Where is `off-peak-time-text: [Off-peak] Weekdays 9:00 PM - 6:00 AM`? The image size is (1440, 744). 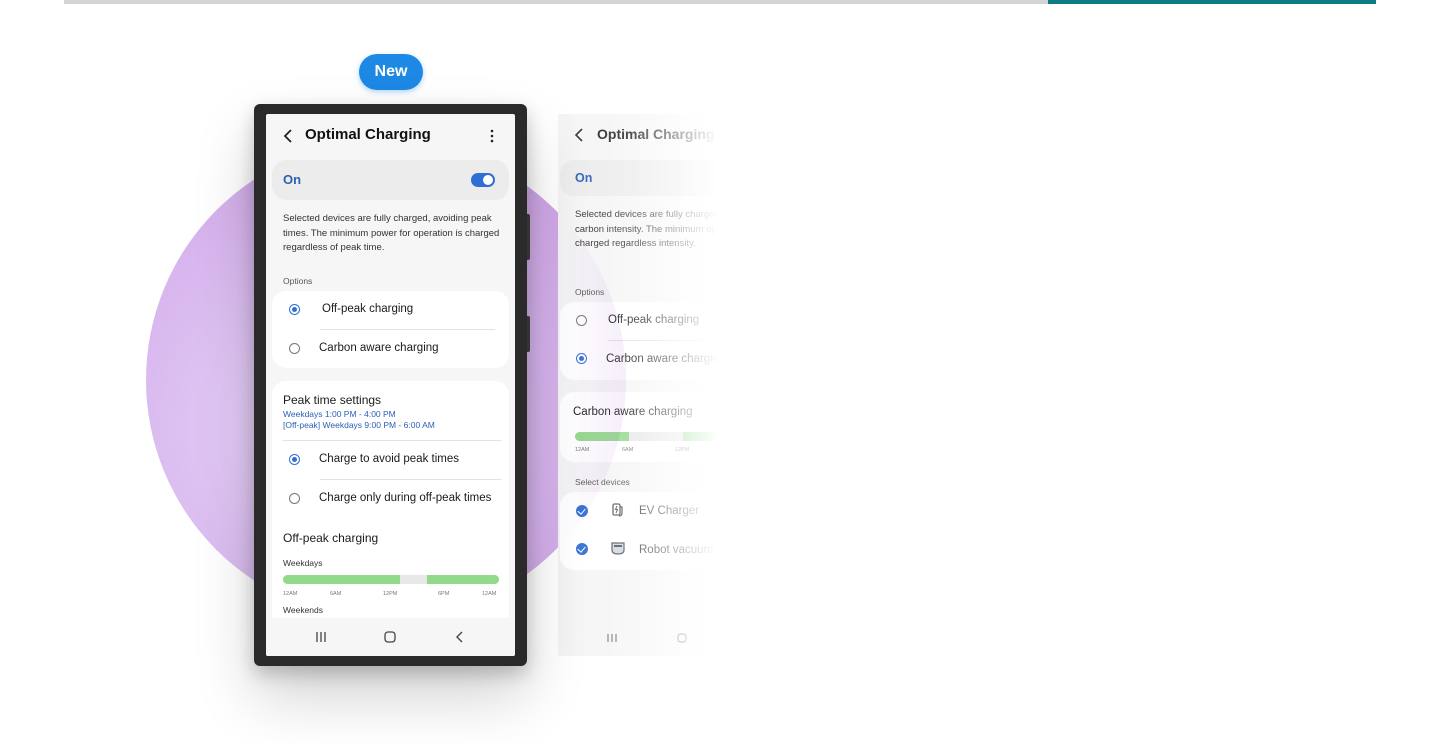 off-peak-time-text: [Off-peak] Weekdays 9:00 PM - 6:00 AM is located at coordinates (359, 425).